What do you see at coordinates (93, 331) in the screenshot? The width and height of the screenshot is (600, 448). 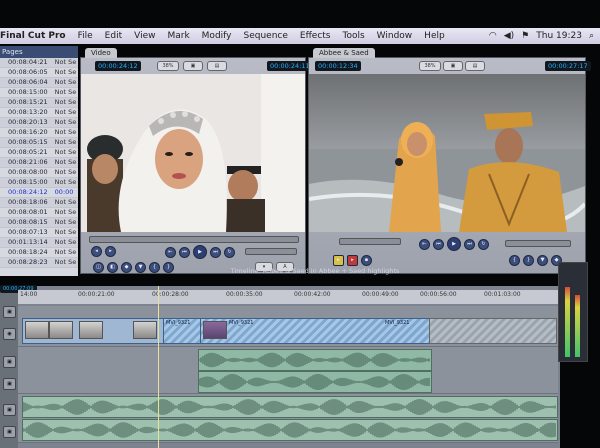 I see `video-clip` at bounding box center [93, 331].